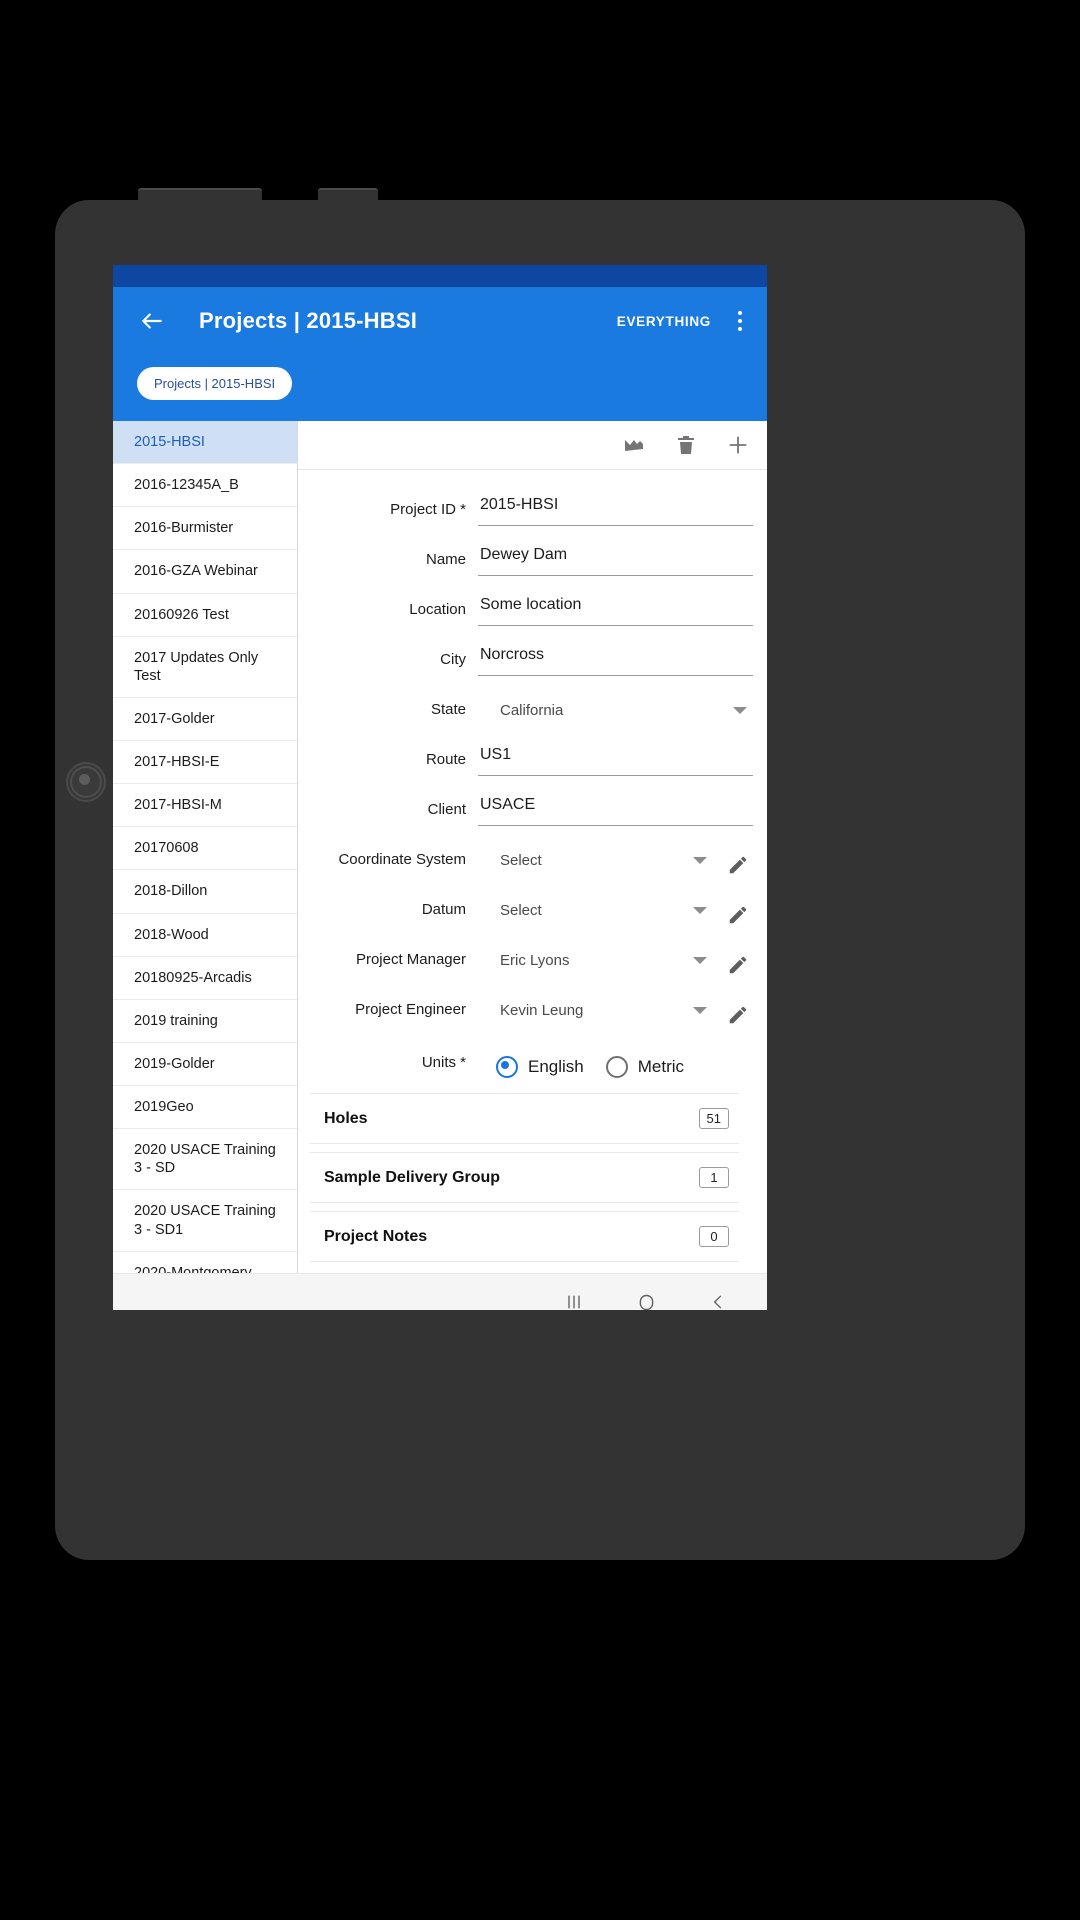 The width and height of the screenshot is (1080, 1920). I want to click on route-input: US1, so click(615, 761).